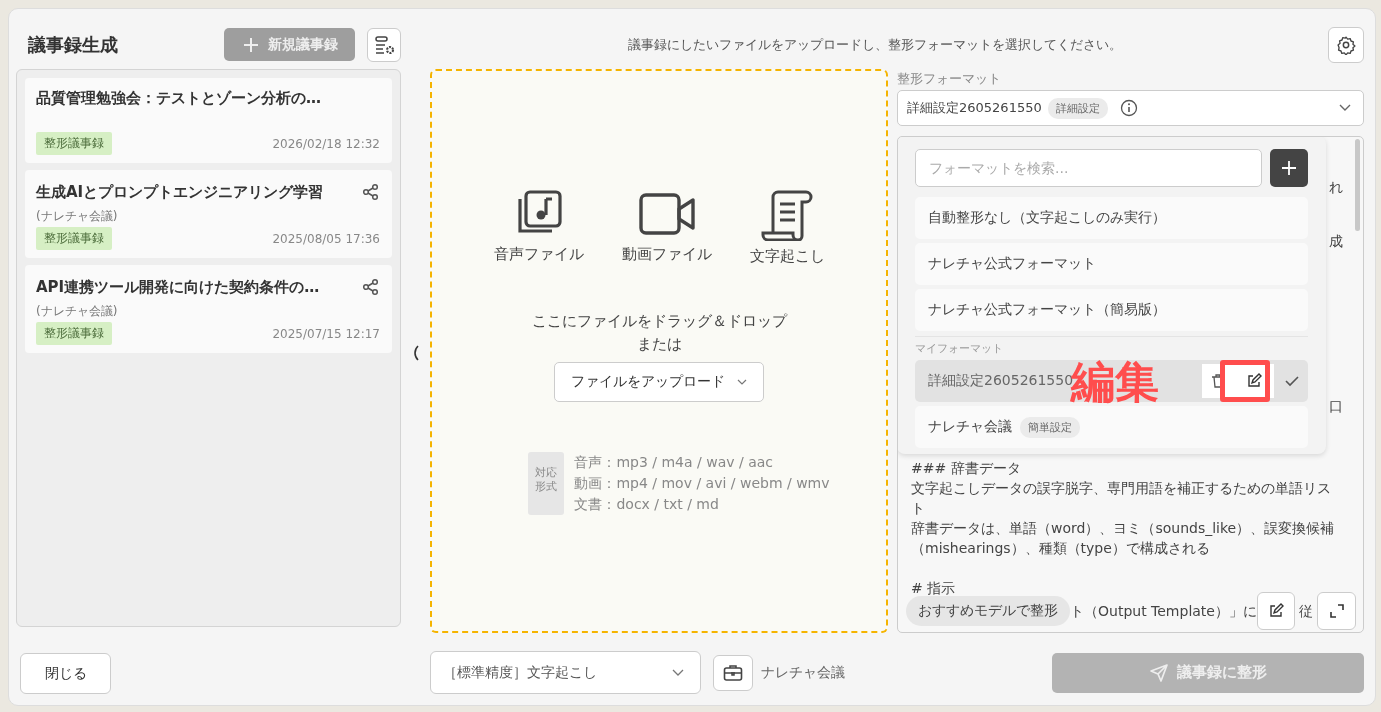 Image resolution: width=1381 pixels, height=712 pixels. What do you see at coordinates (949, 79) in the screenshot?
I see `format-label: 整形フォーマット` at bounding box center [949, 79].